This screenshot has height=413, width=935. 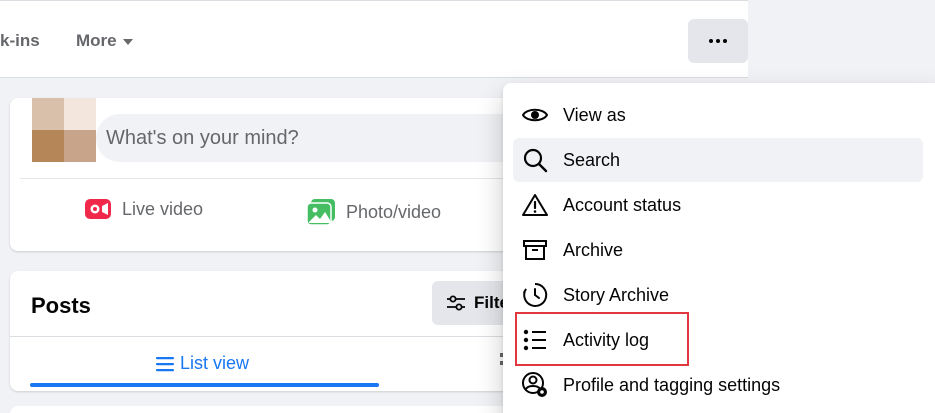 I want to click on menu-item-label: Activity log, so click(x=606, y=339).